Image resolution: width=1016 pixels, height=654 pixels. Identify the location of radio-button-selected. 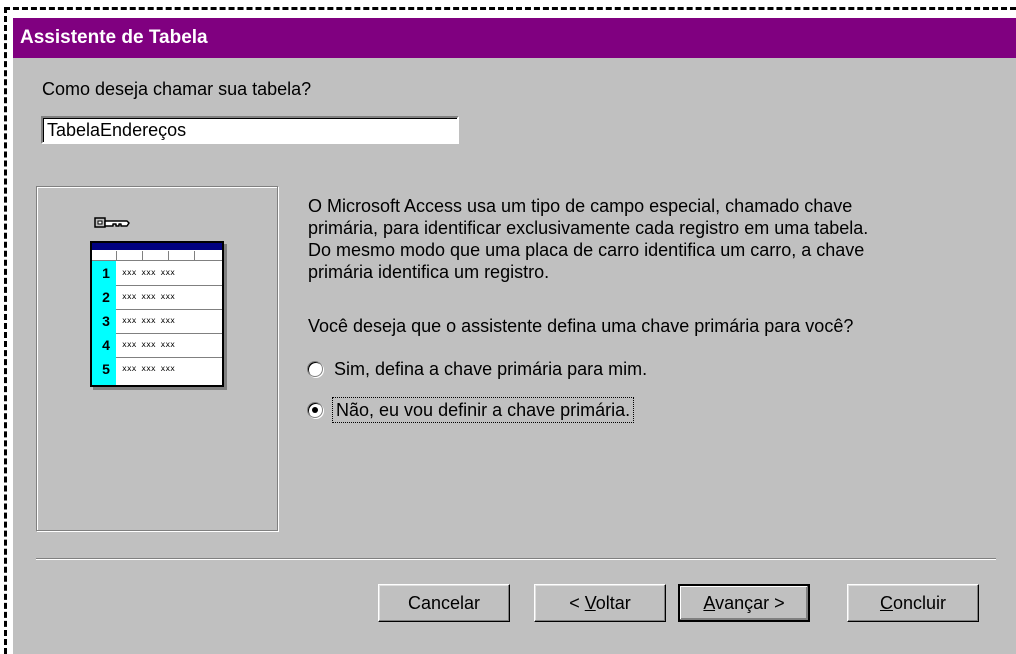
(315, 410).